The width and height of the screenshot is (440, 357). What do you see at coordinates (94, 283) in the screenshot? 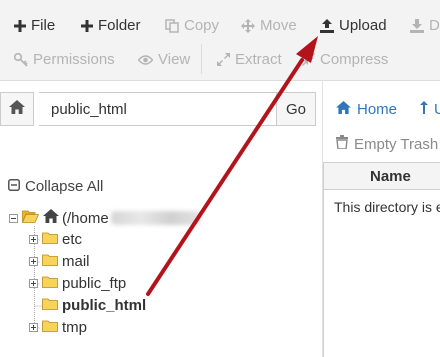
I see `tree-item-label: public_ftp` at bounding box center [94, 283].